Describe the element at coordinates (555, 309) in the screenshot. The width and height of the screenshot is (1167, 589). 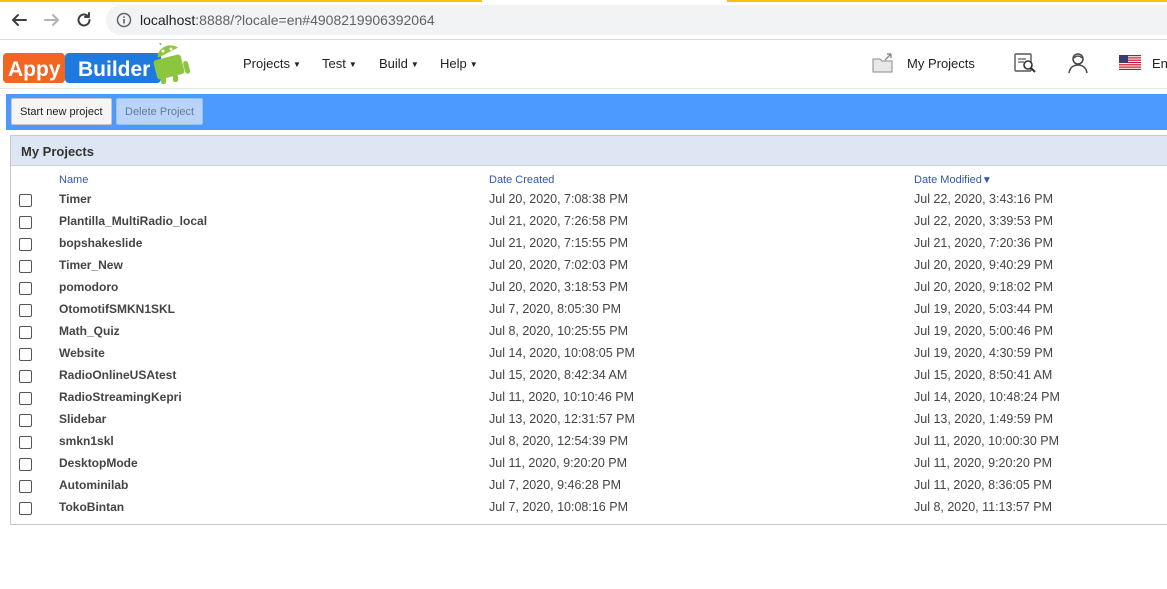
I see `date-created-cell: Jul 7, 2020, 8:05:30 PM` at that location.